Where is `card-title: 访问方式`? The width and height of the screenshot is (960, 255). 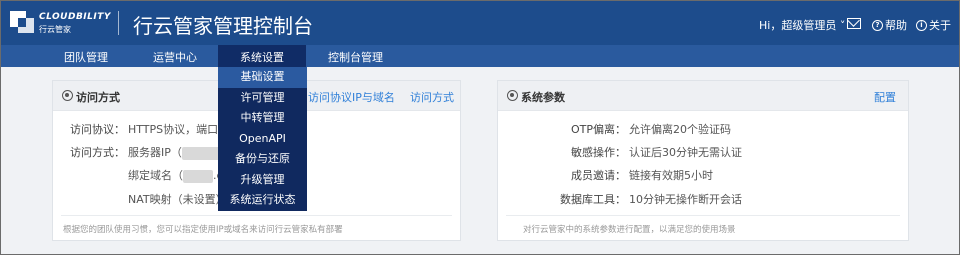
card-title: 访问方式 is located at coordinates (98, 97).